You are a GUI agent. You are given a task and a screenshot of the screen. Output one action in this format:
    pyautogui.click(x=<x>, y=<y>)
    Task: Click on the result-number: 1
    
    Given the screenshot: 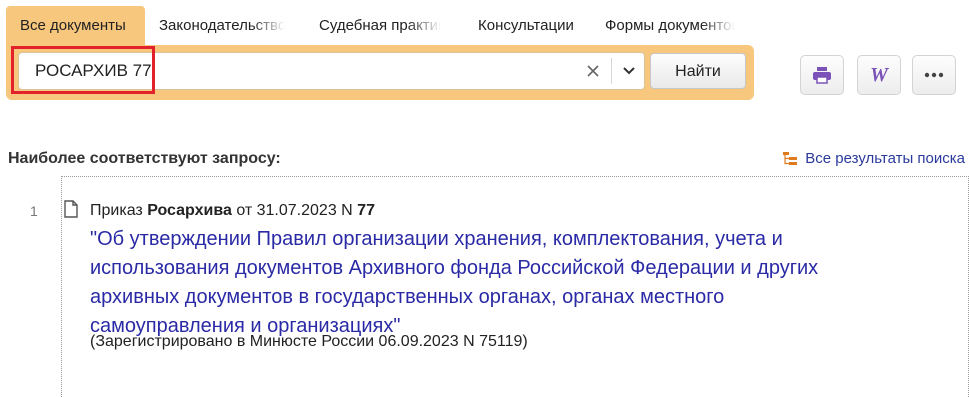 What is the action you would take?
    pyautogui.click(x=34, y=211)
    